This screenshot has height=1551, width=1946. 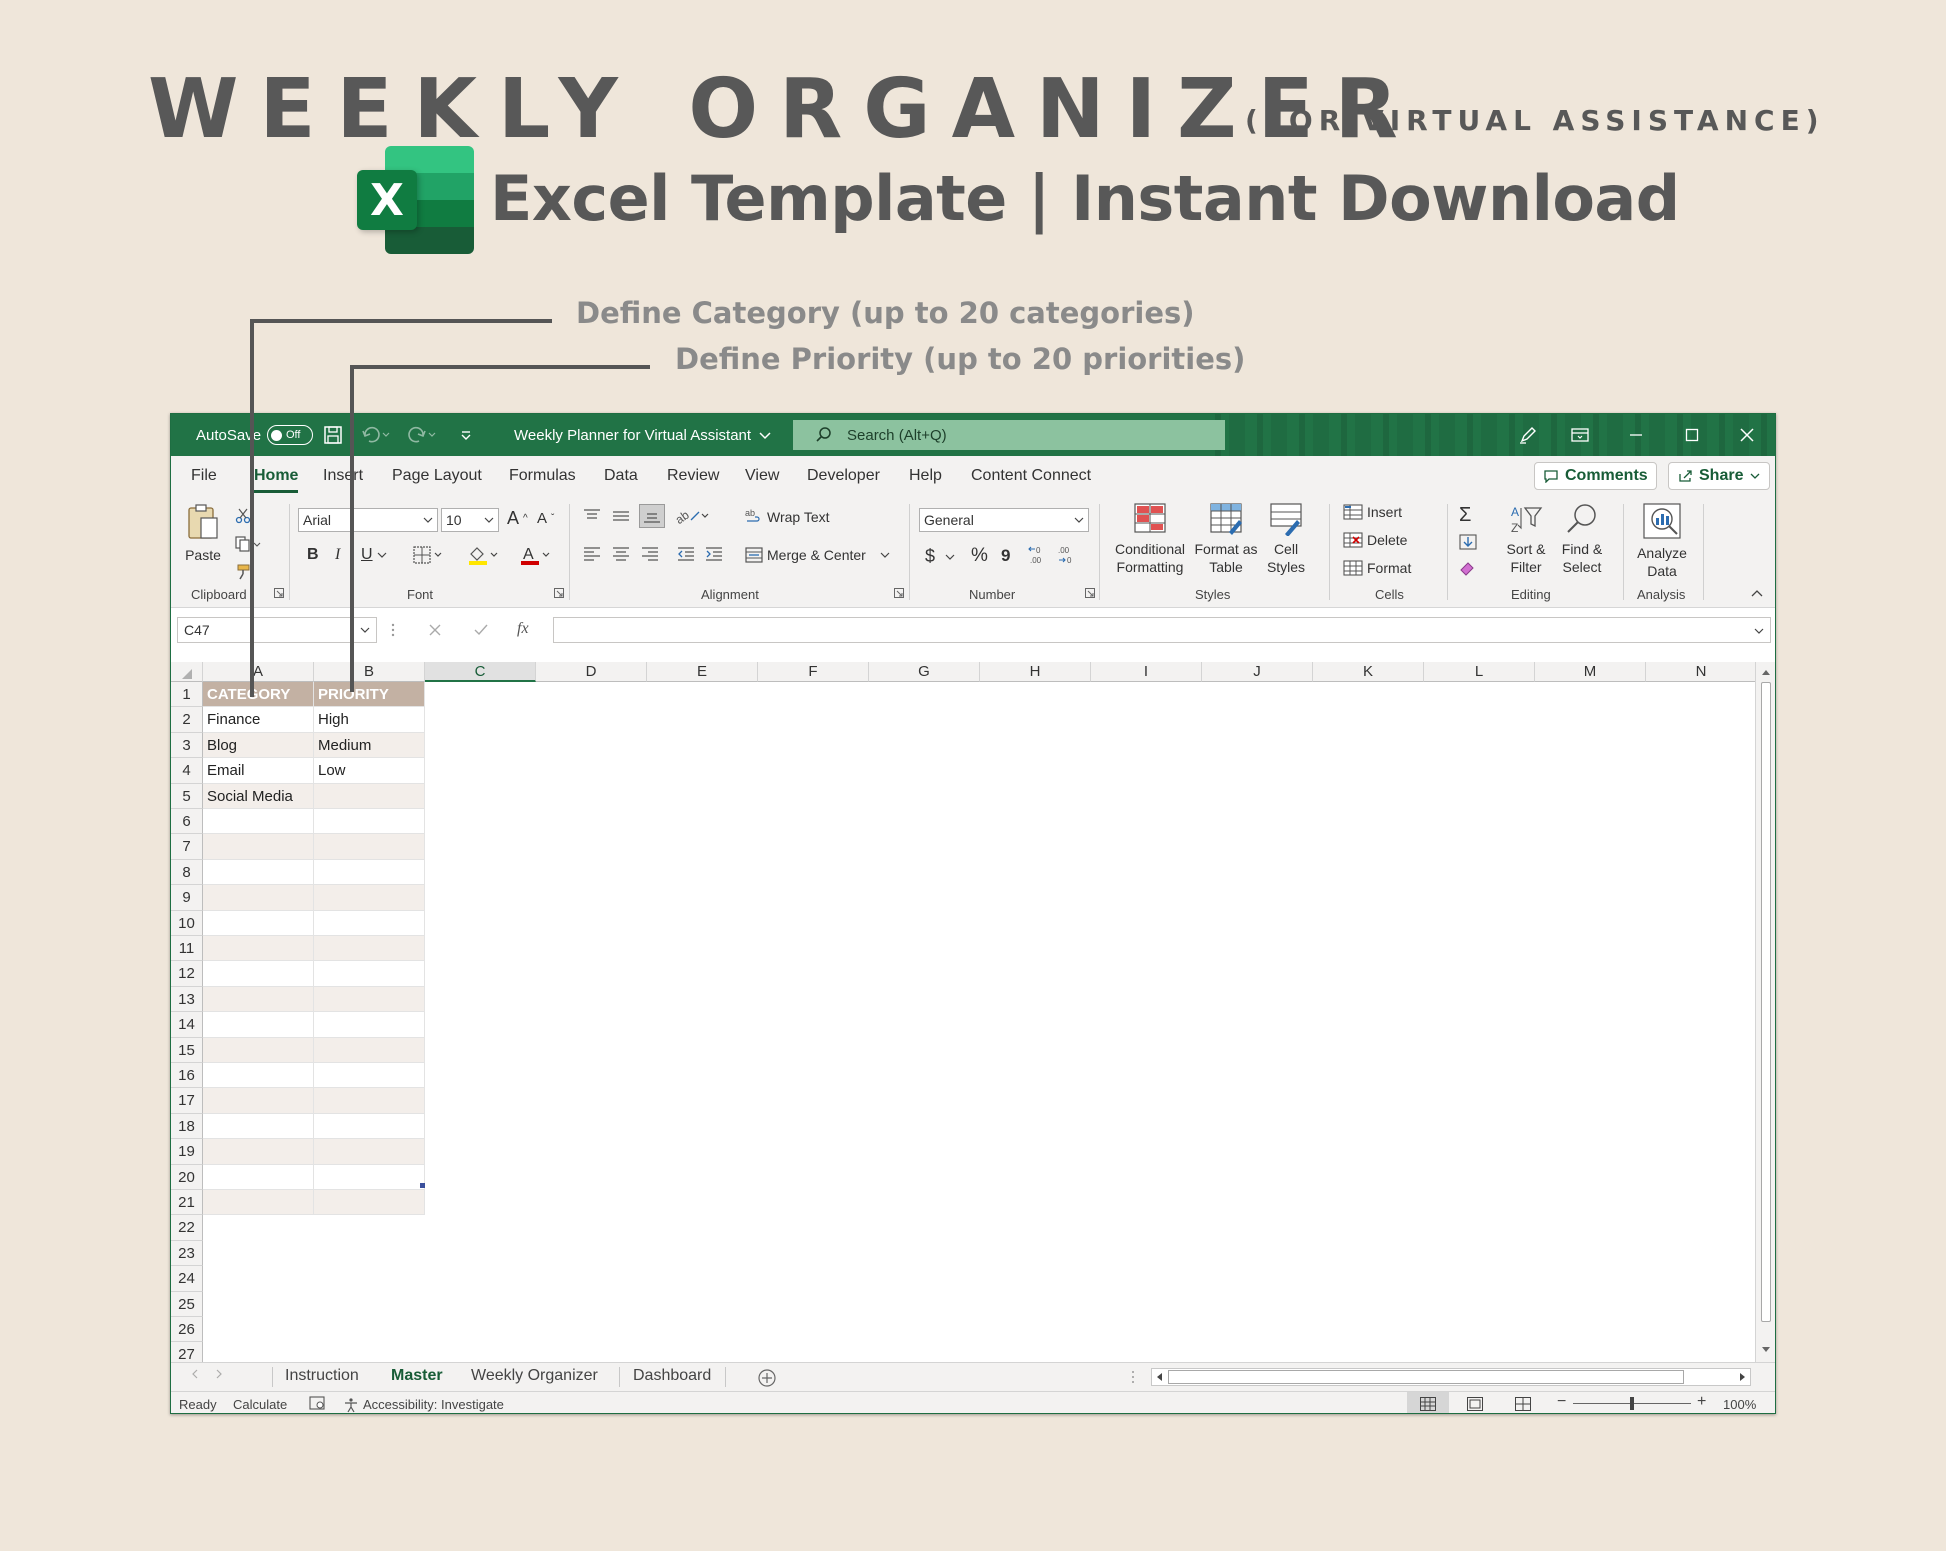 What do you see at coordinates (322, 1376) in the screenshot?
I see `sheet-tab-instruction: Instruction` at bounding box center [322, 1376].